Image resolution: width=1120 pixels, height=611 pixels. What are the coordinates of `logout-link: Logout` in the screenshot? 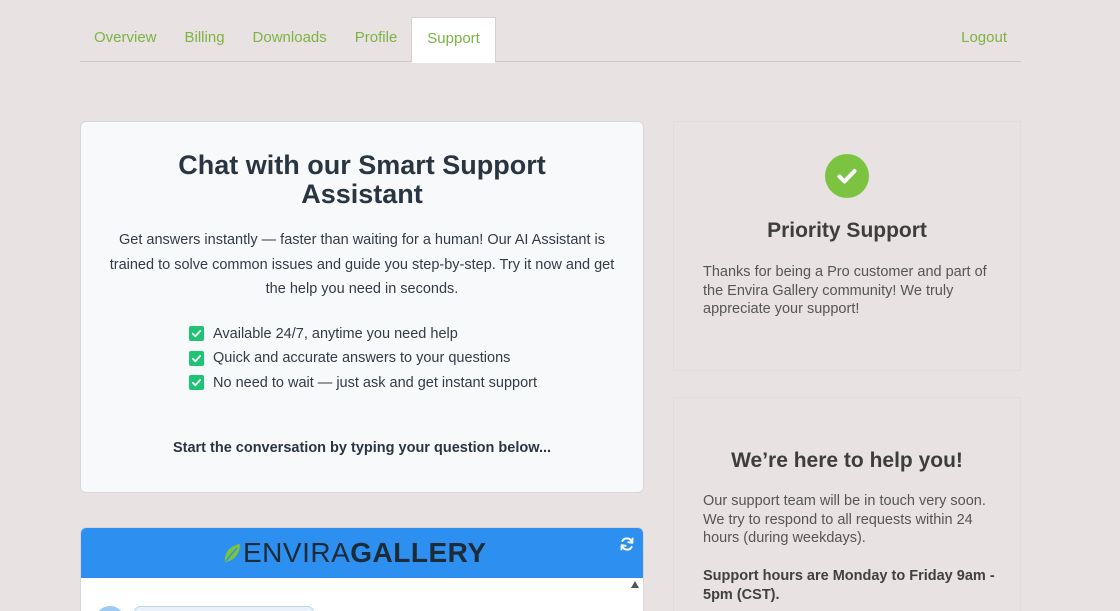 It's located at (984, 38).